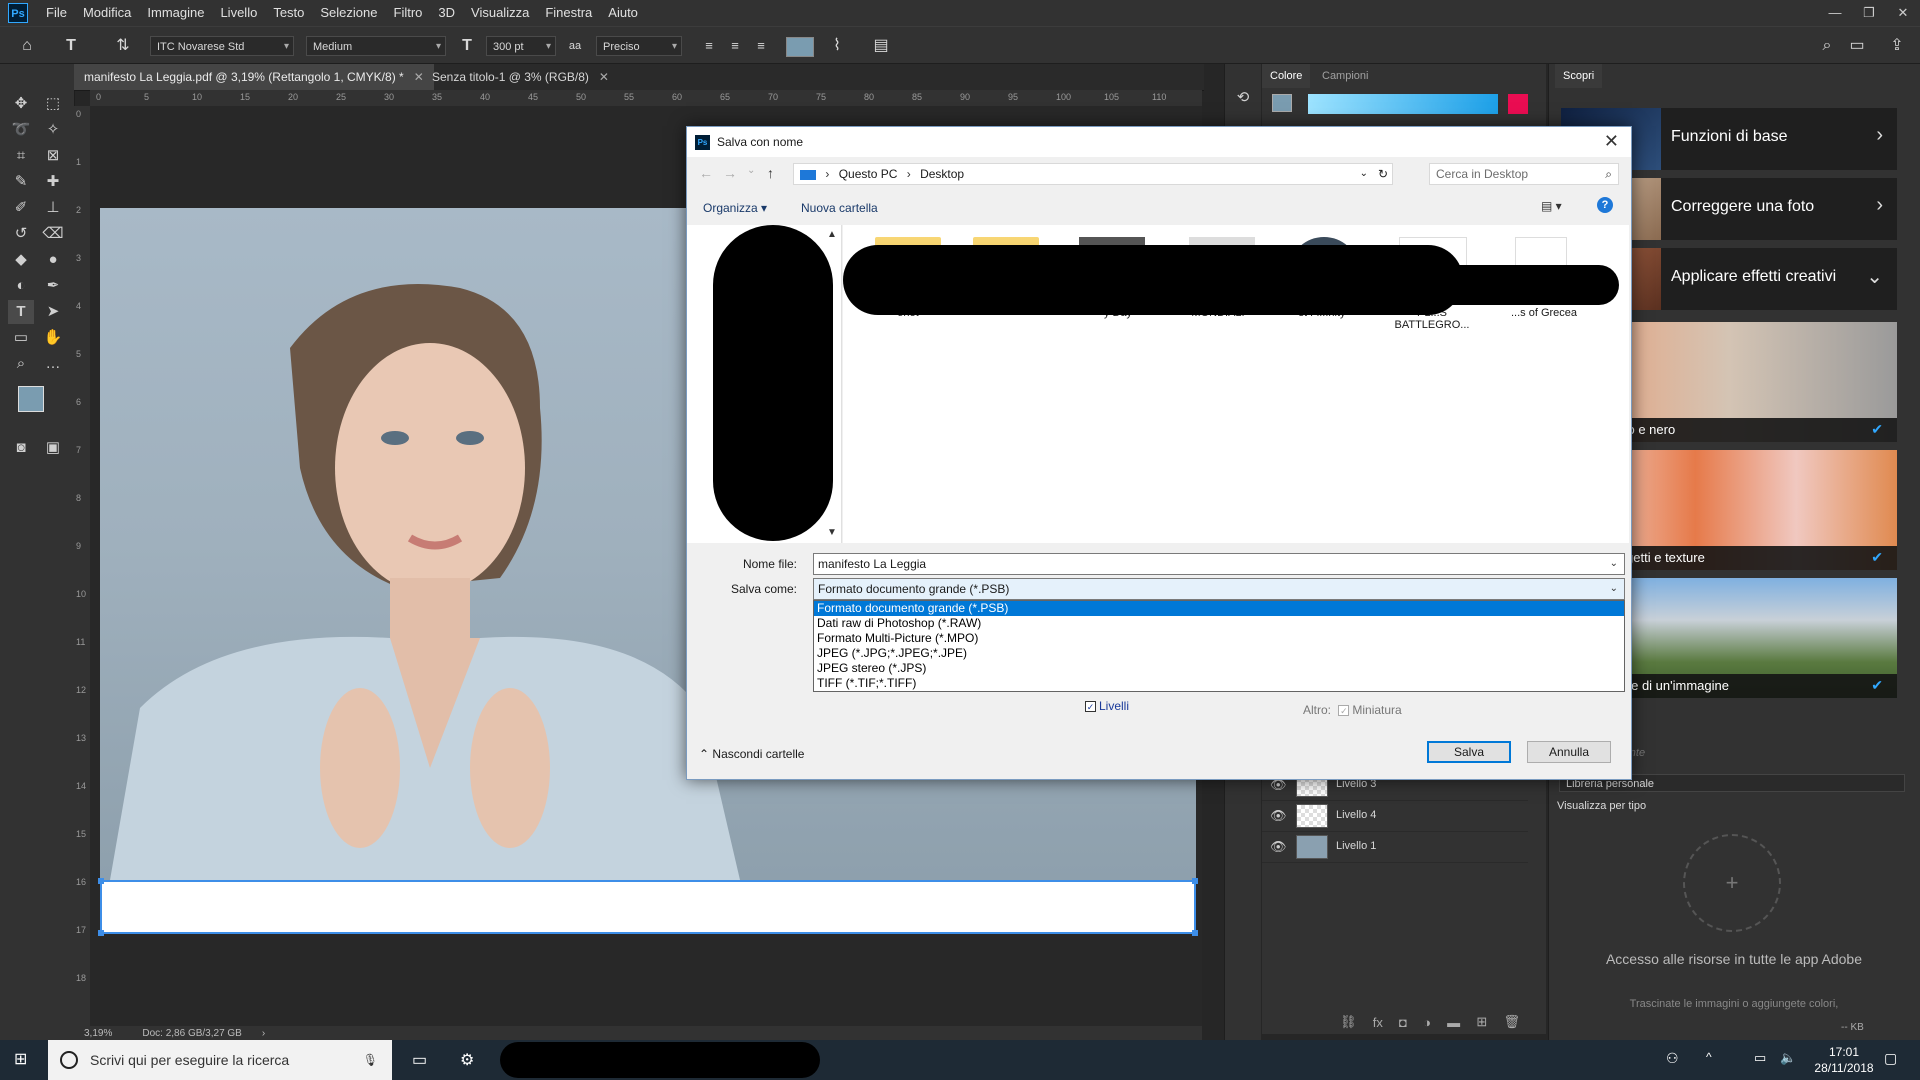 This screenshot has height=1080, width=1920. What do you see at coordinates (1788, 1058) in the screenshot?
I see `volume-icon: 🔈` at bounding box center [1788, 1058].